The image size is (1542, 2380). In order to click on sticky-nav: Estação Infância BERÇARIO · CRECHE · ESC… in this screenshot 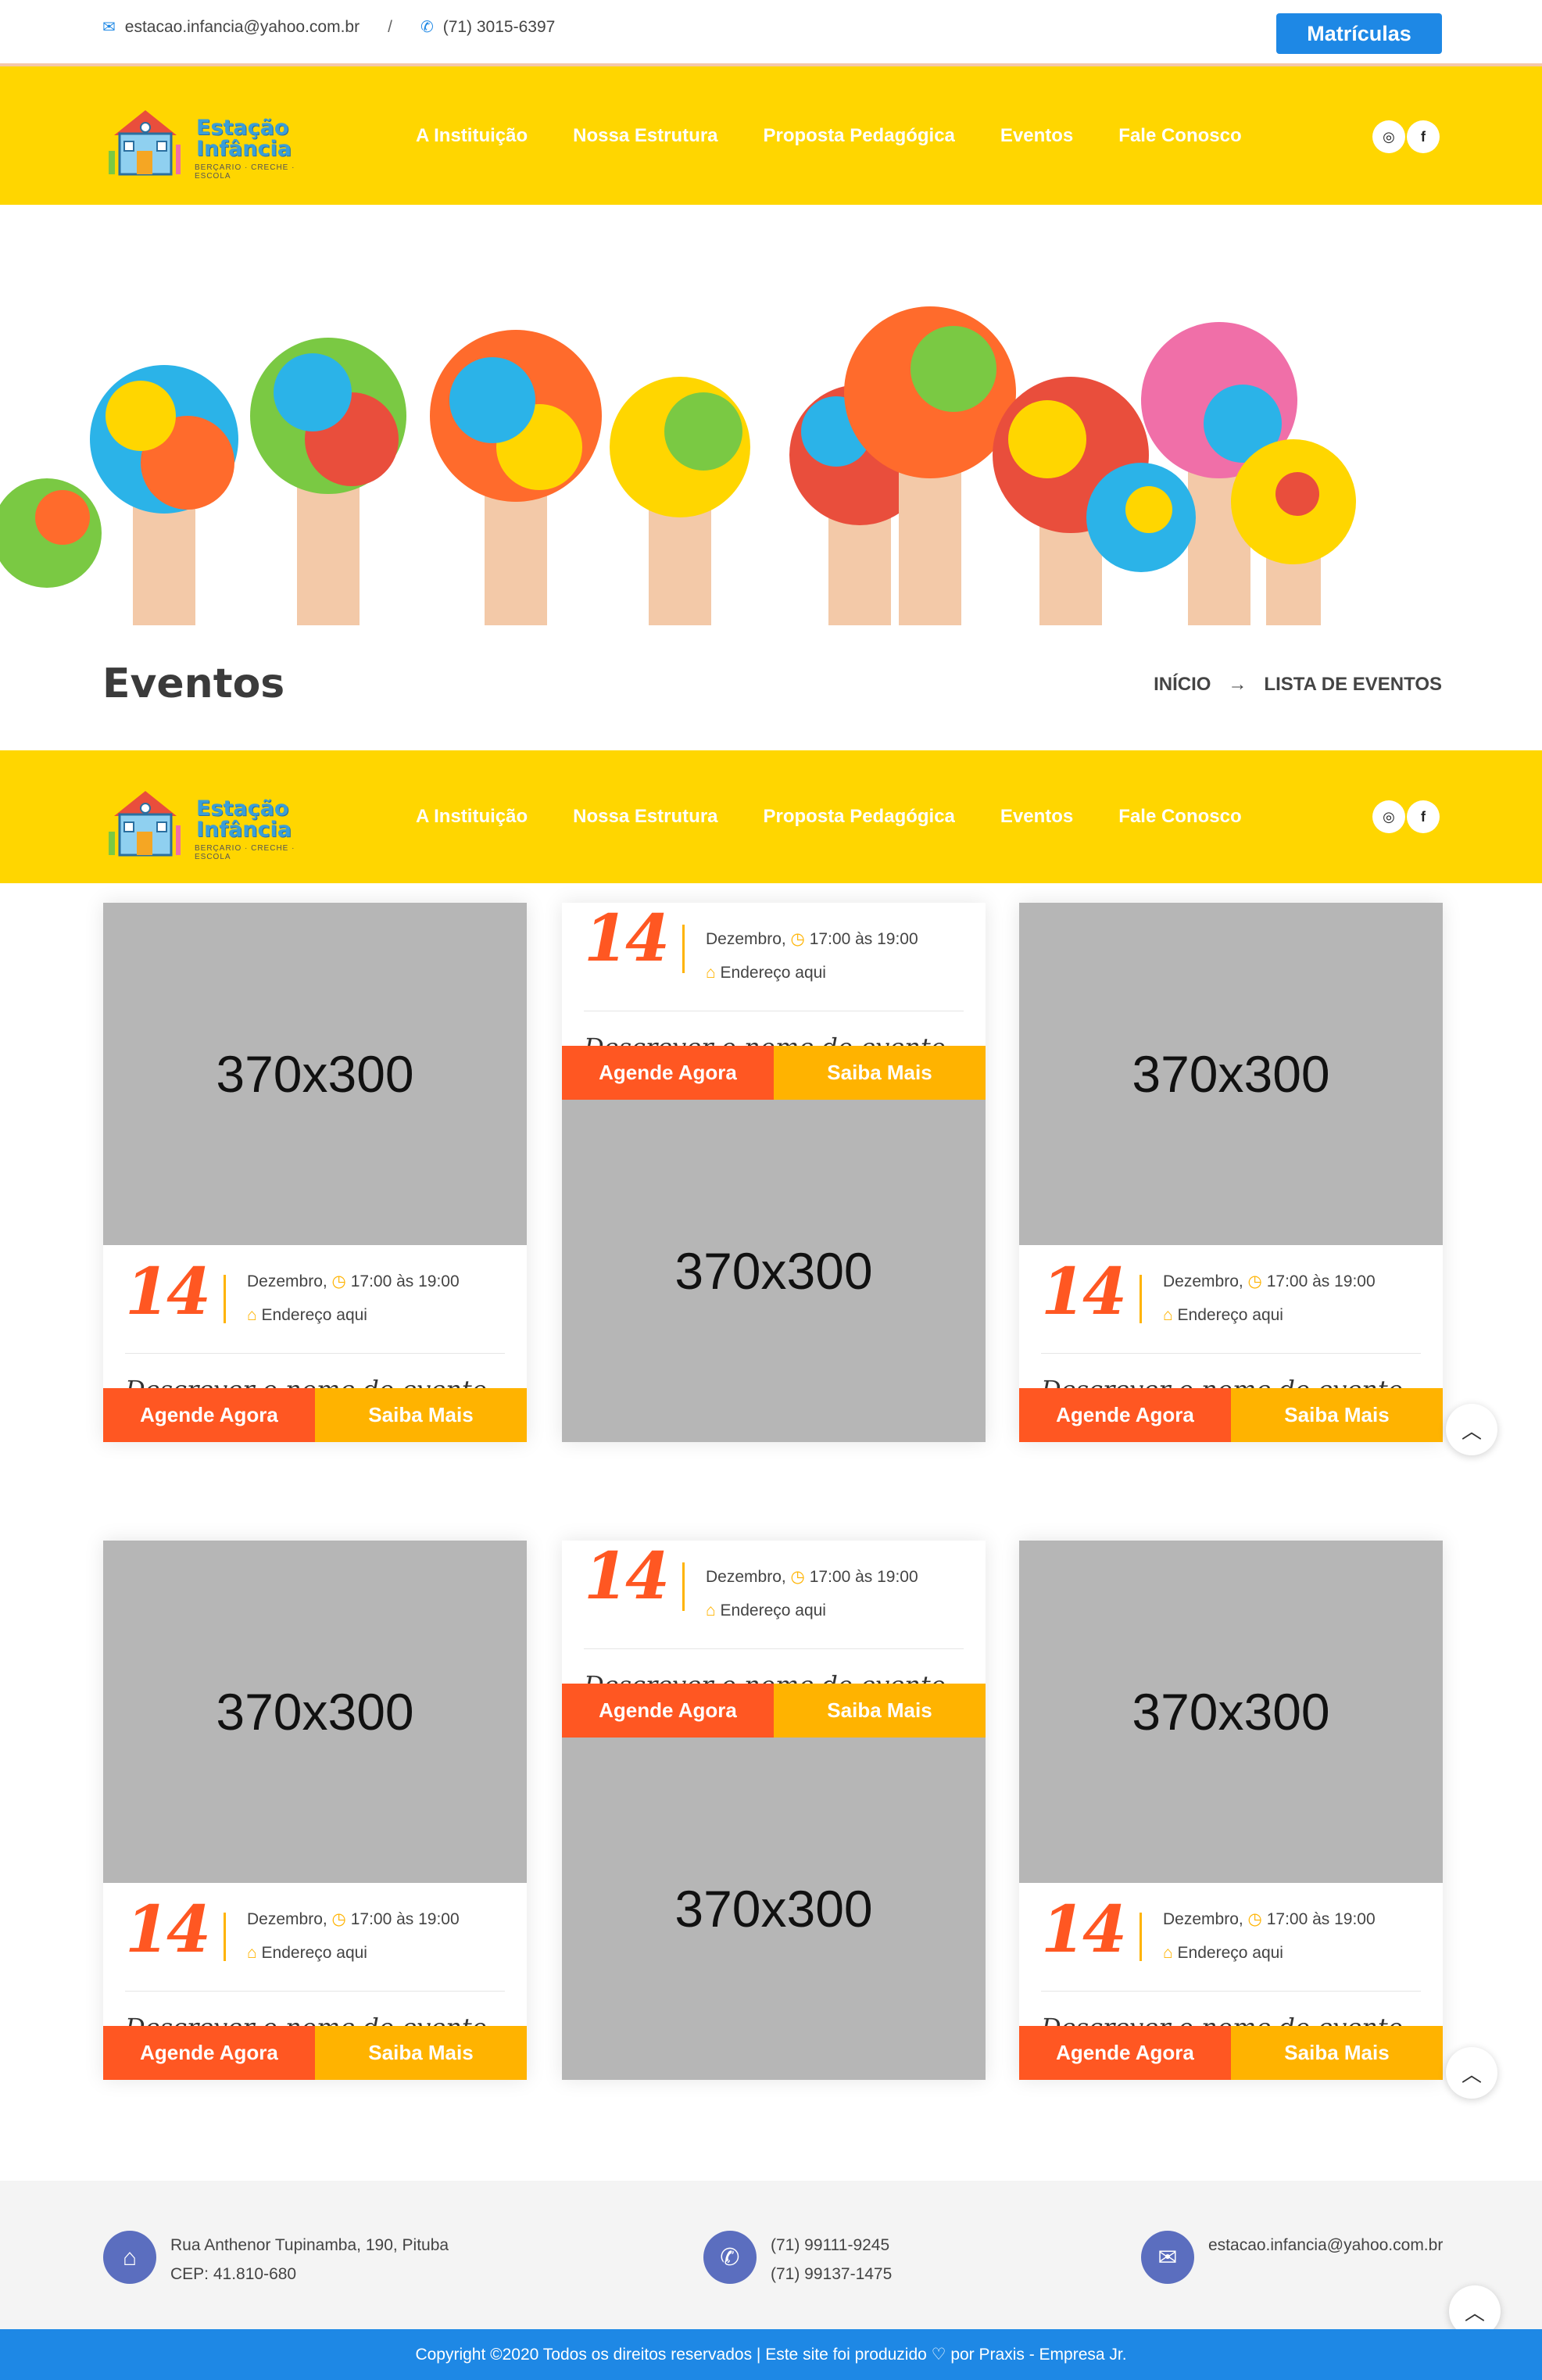, I will do `click(771, 816)`.